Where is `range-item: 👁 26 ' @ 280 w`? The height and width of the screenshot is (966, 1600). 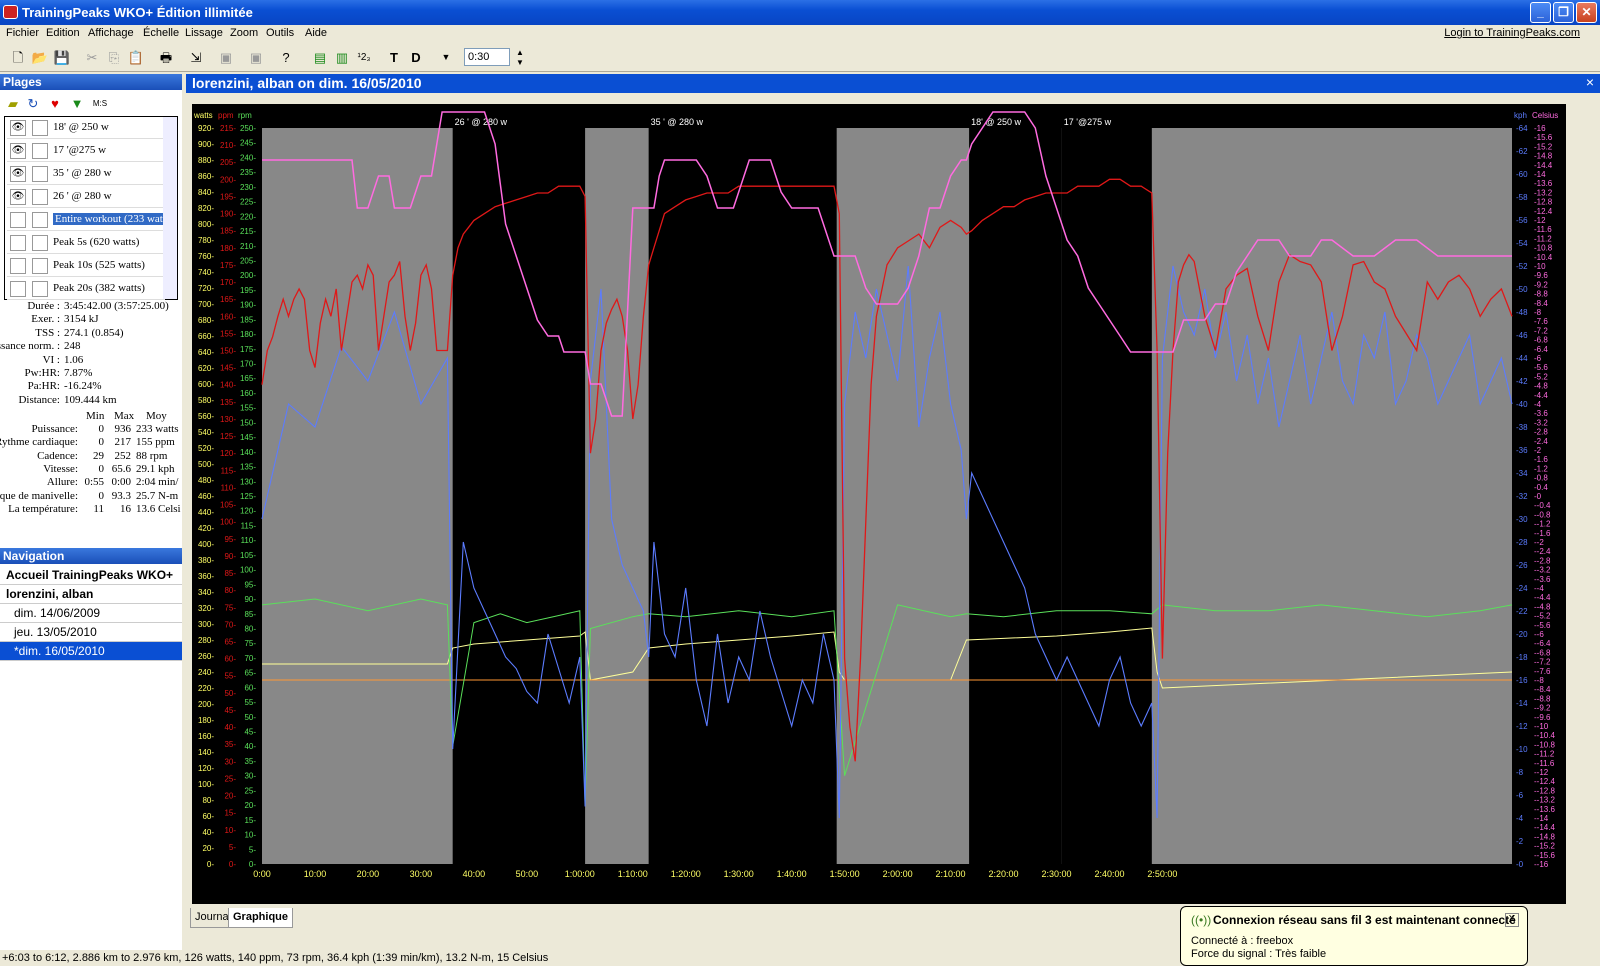
range-item: 👁 26 ' @ 280 w is located at coordinates (86, 197).